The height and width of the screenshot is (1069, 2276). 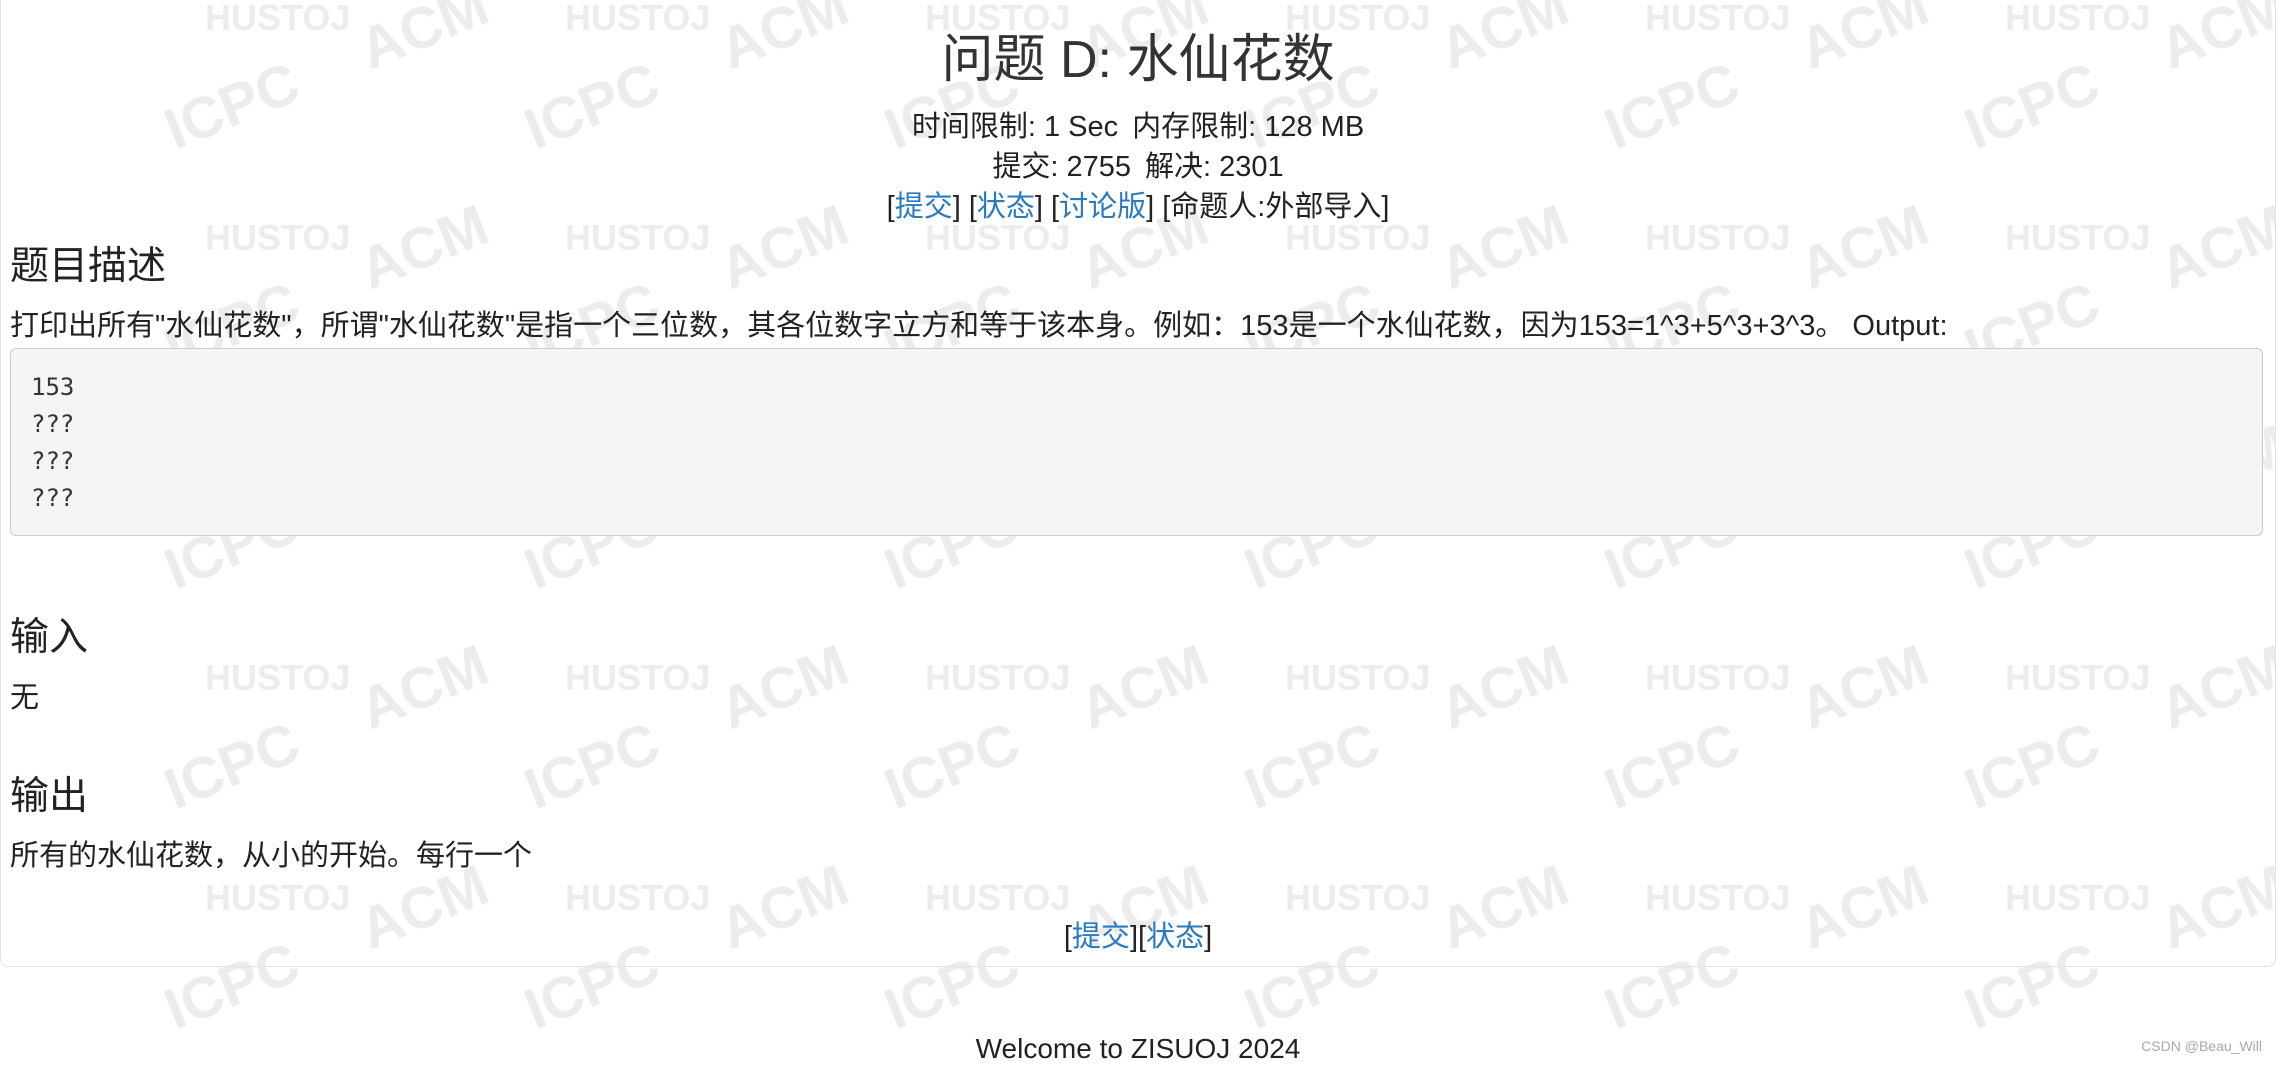 What do you see at coordinates (1175, 937) in the screenshot?
I see `footer-status-link: 状态` at bounding box center [1175, 937].